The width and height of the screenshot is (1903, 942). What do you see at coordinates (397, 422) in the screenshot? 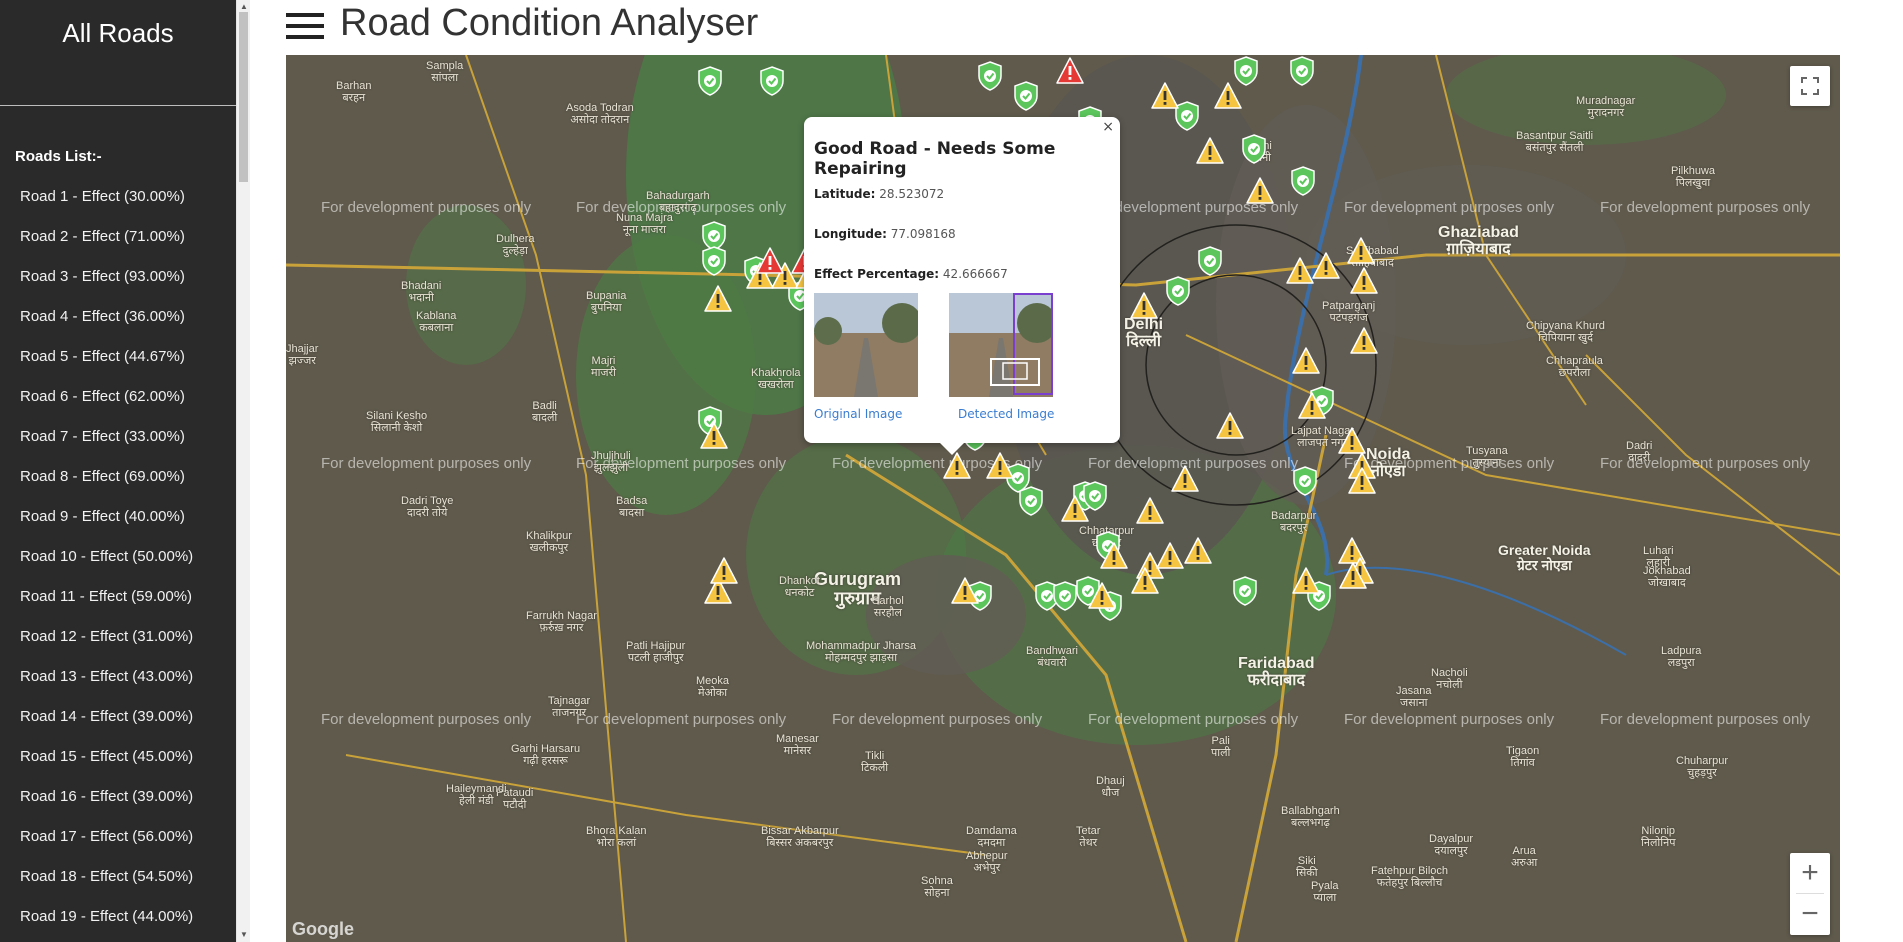
I see `town-label: Silani Kesho सिलानी केशो` at bounding box center [397, 422].